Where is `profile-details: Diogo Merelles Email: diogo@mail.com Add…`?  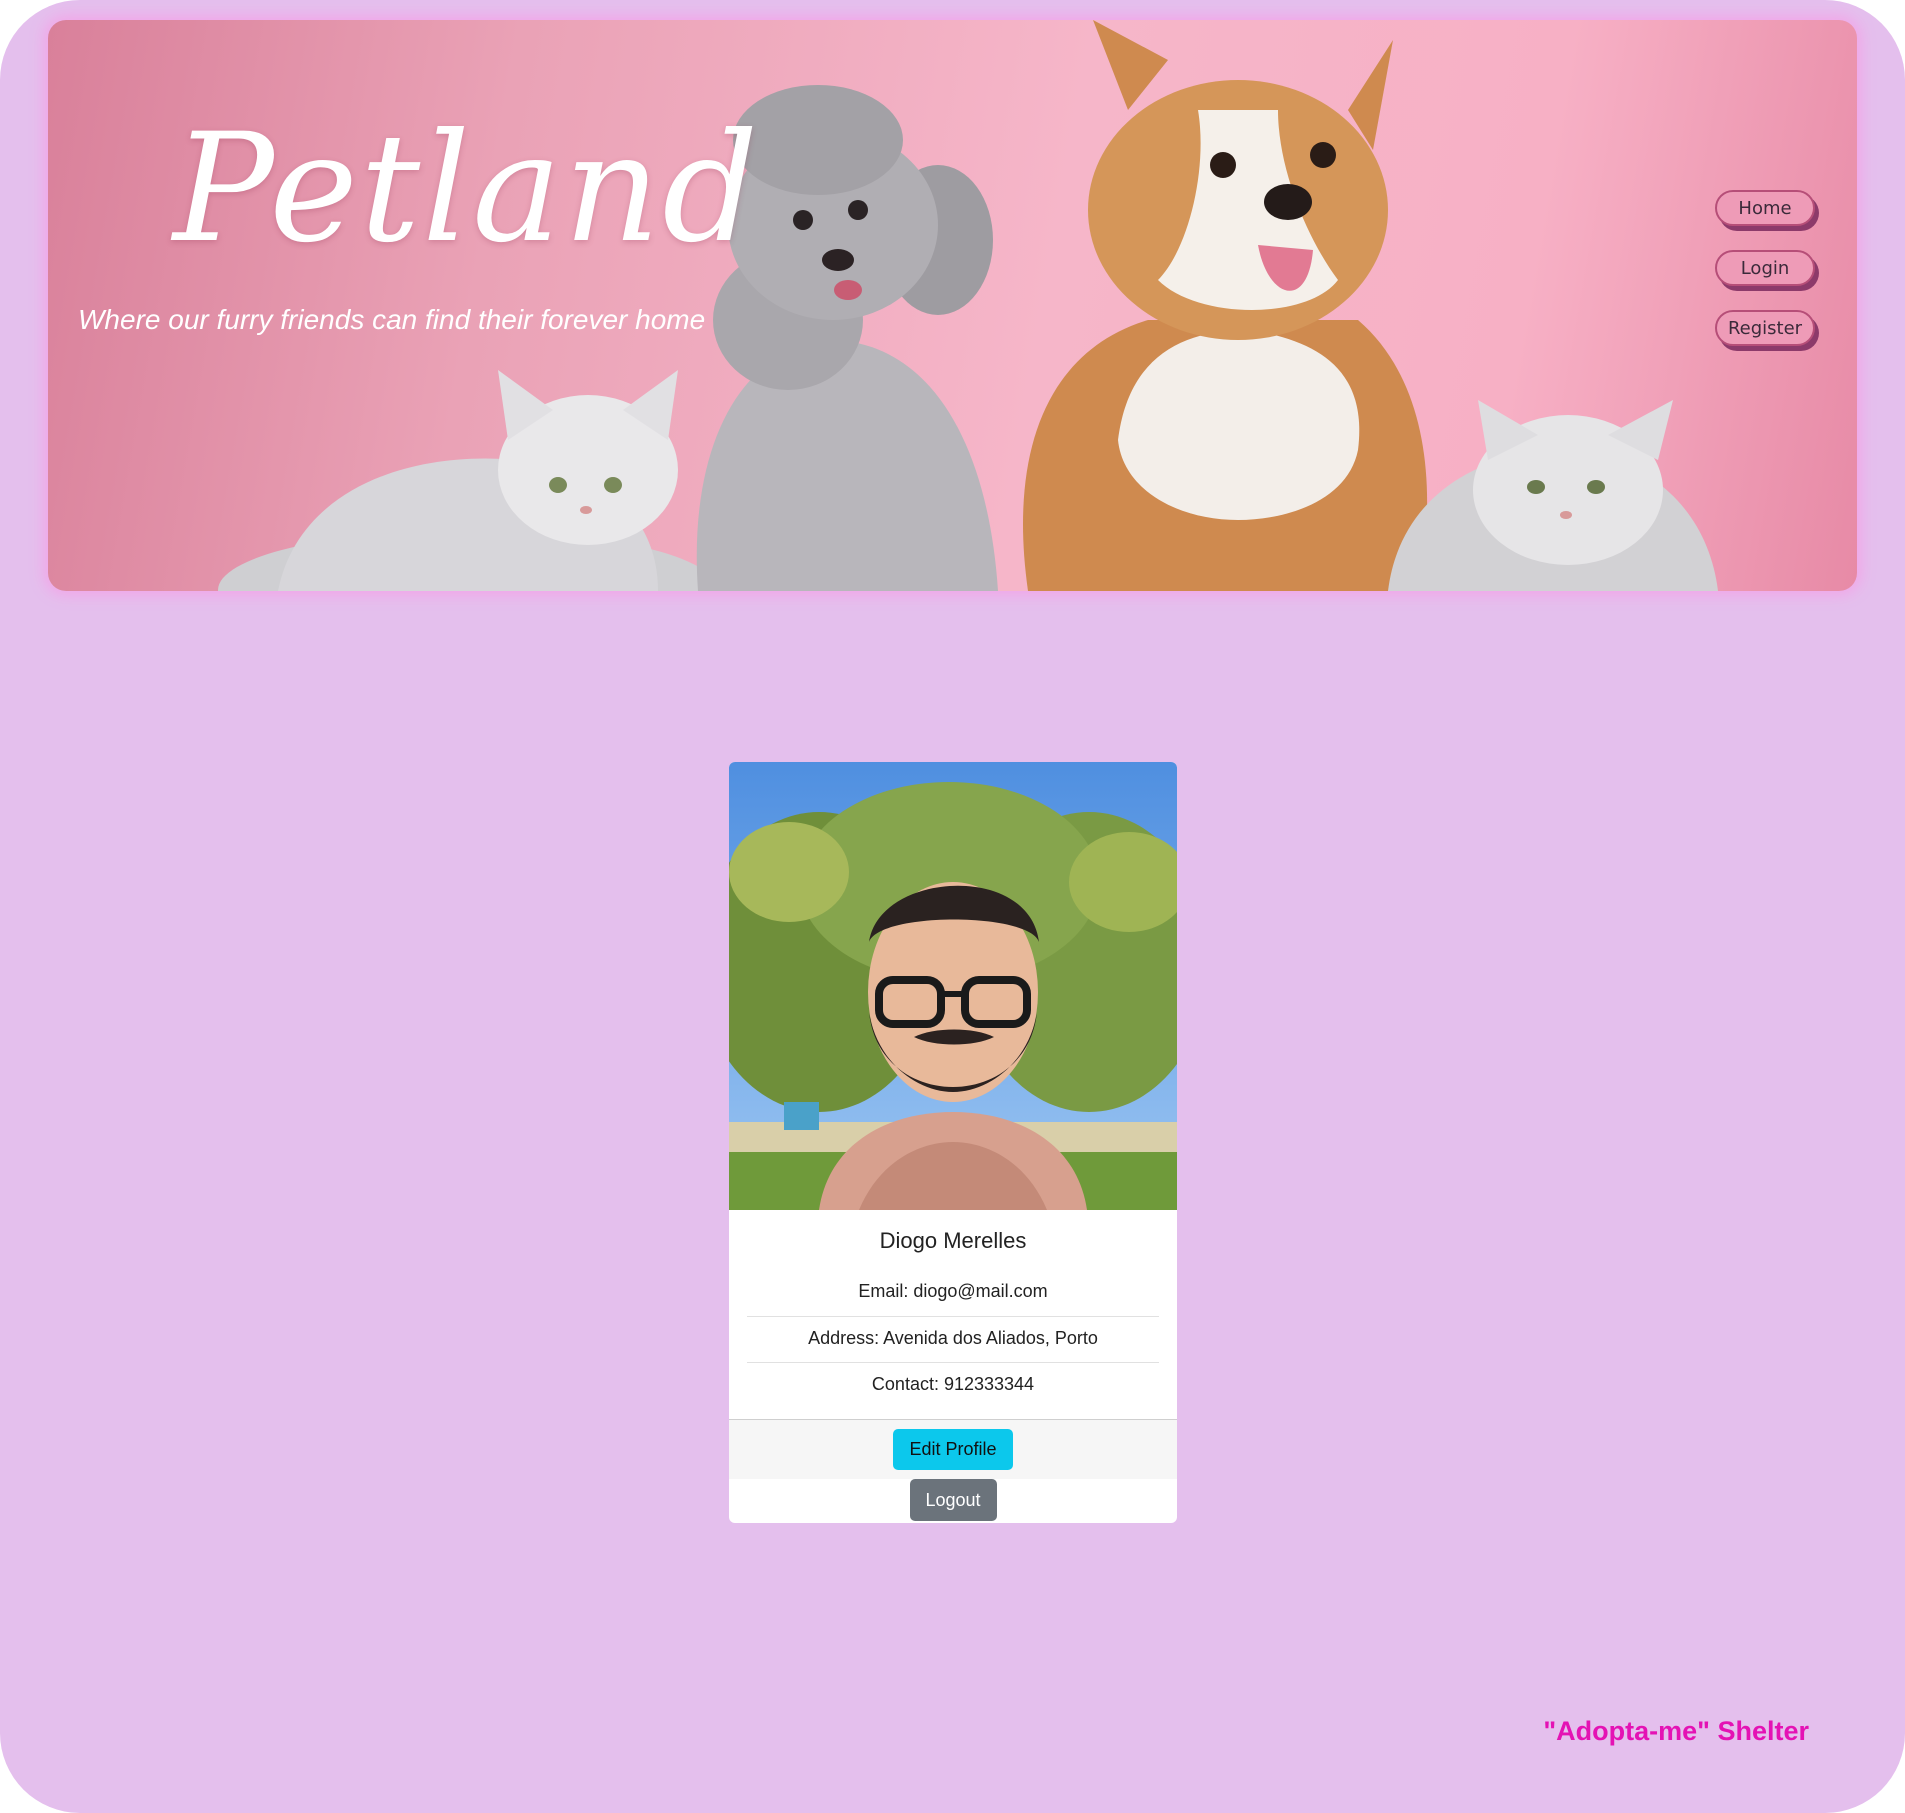 profile-details: Diogo Merelles Email: diogo@mail.com Add… is located at coordinates (953, 1309).